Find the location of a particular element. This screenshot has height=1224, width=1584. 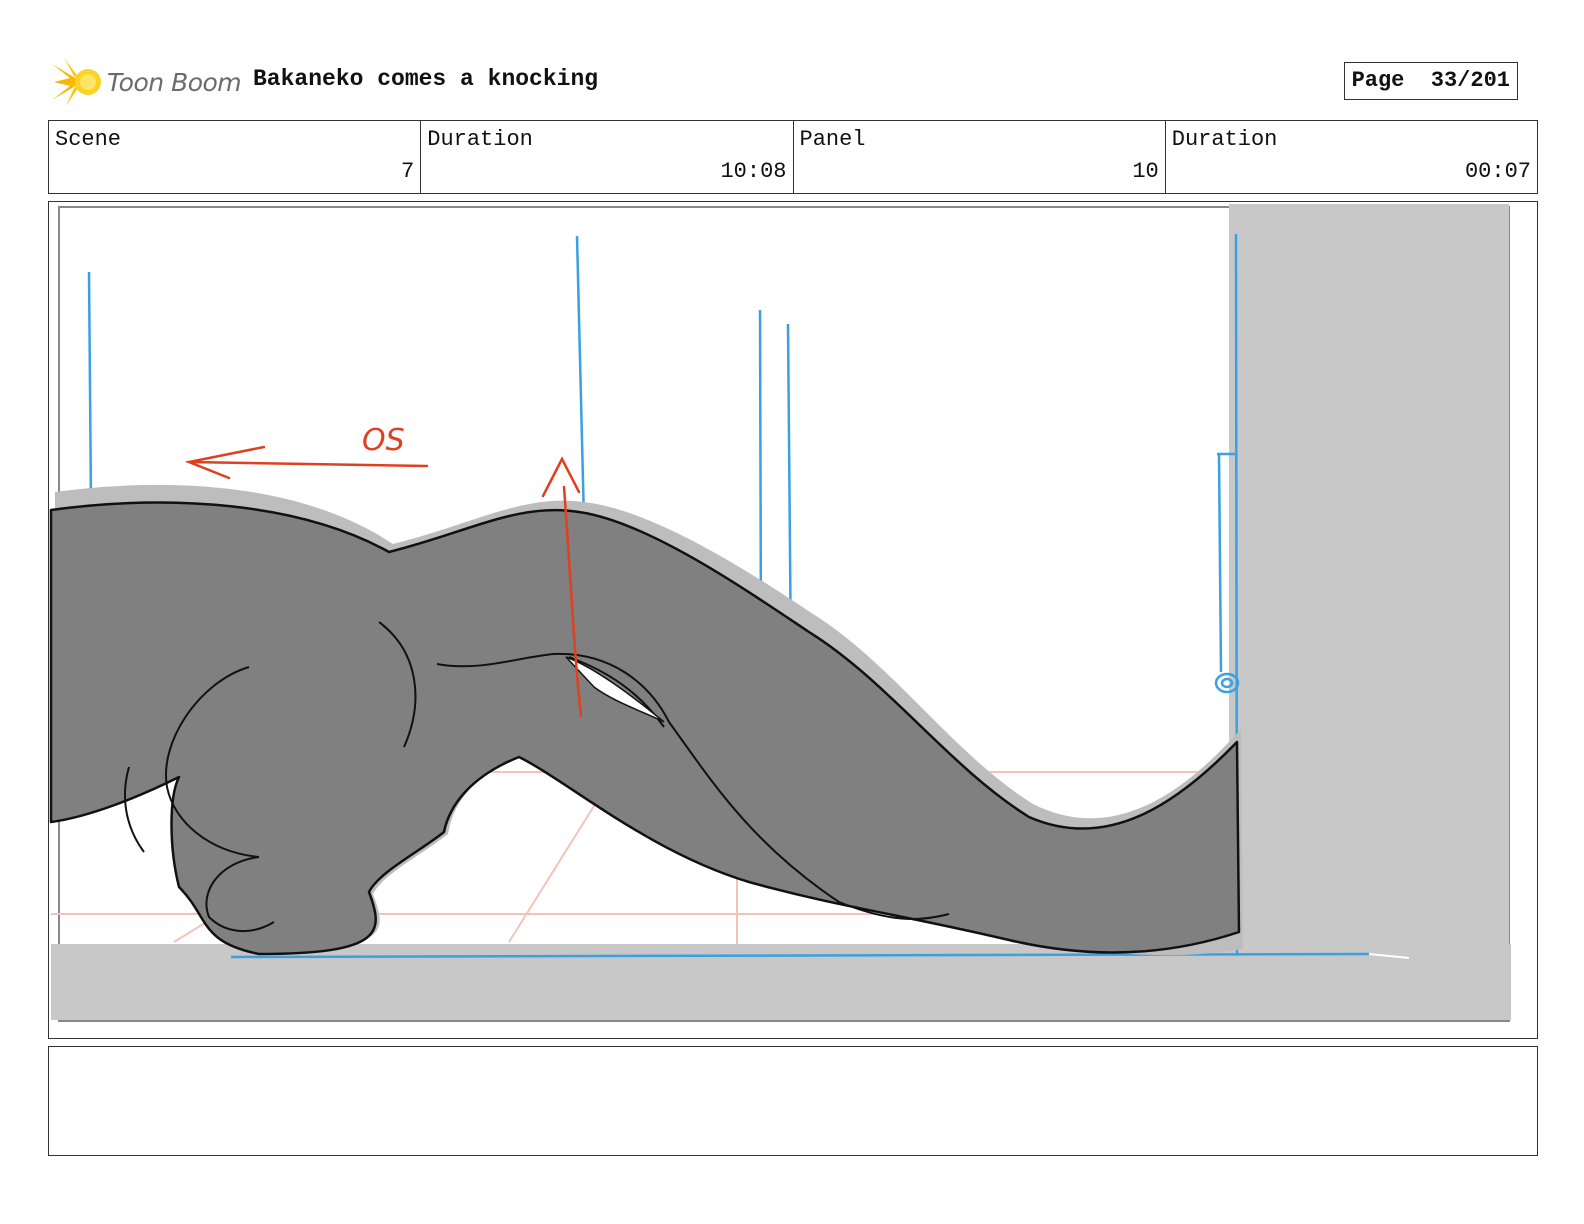

panel-cell: Panel 10 is located at coordinates (980, 157).